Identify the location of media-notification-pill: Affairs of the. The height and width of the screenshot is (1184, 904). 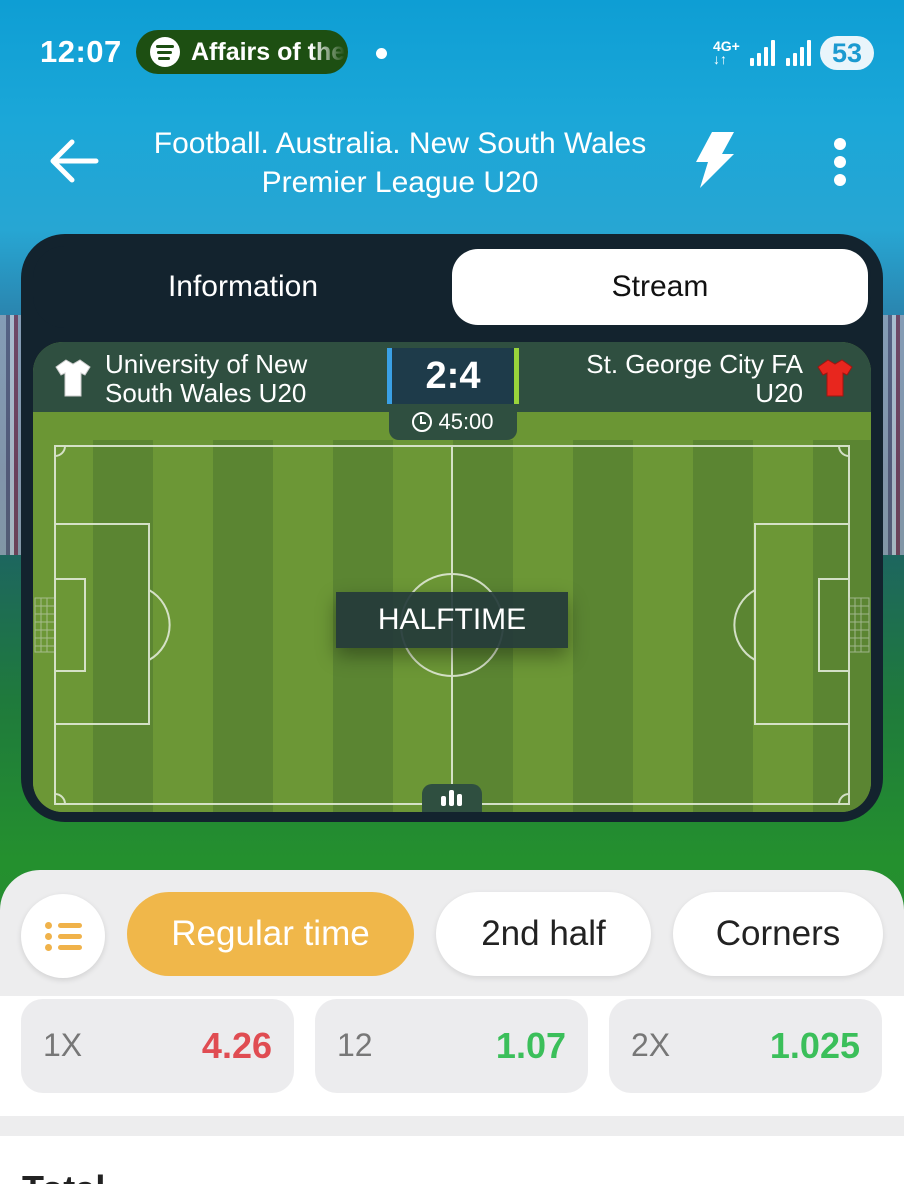
(242, 52).